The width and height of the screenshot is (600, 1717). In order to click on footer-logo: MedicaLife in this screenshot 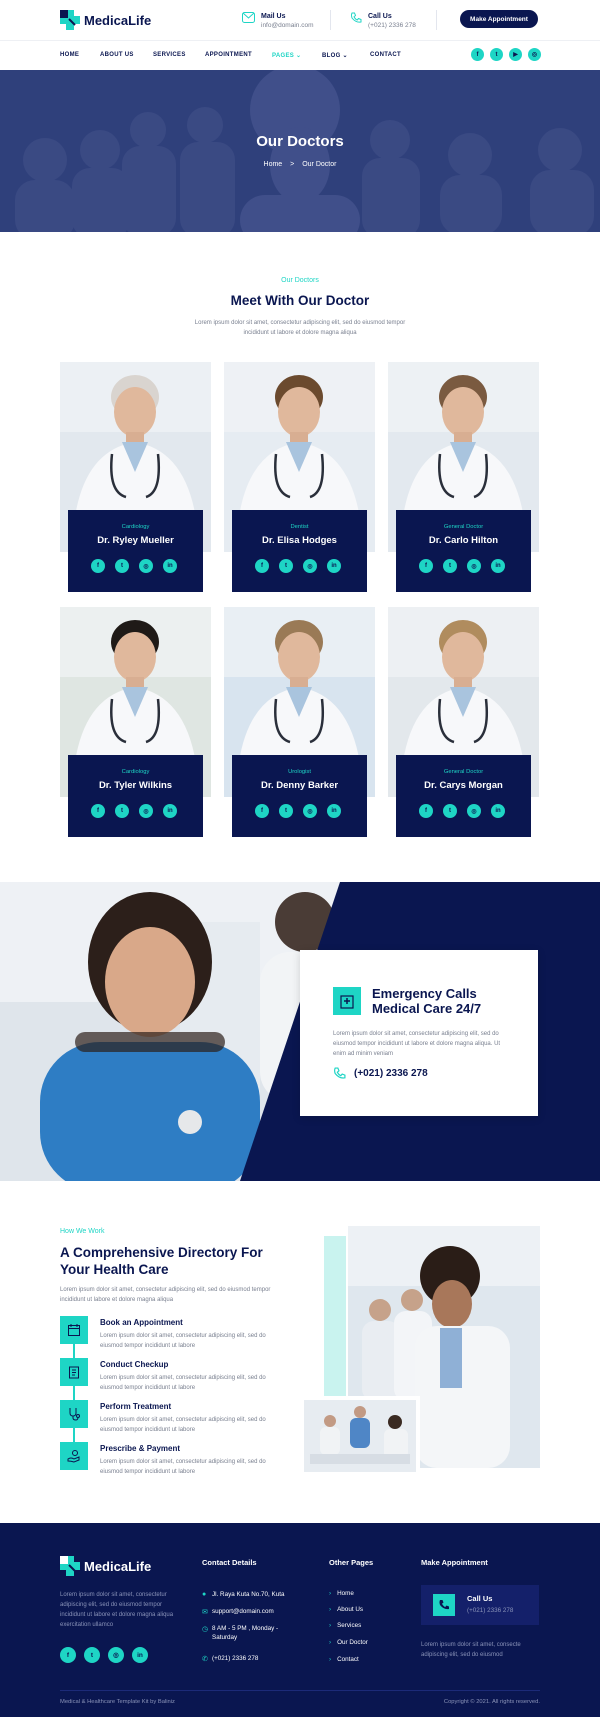, I will do `click(105, 1566)`.